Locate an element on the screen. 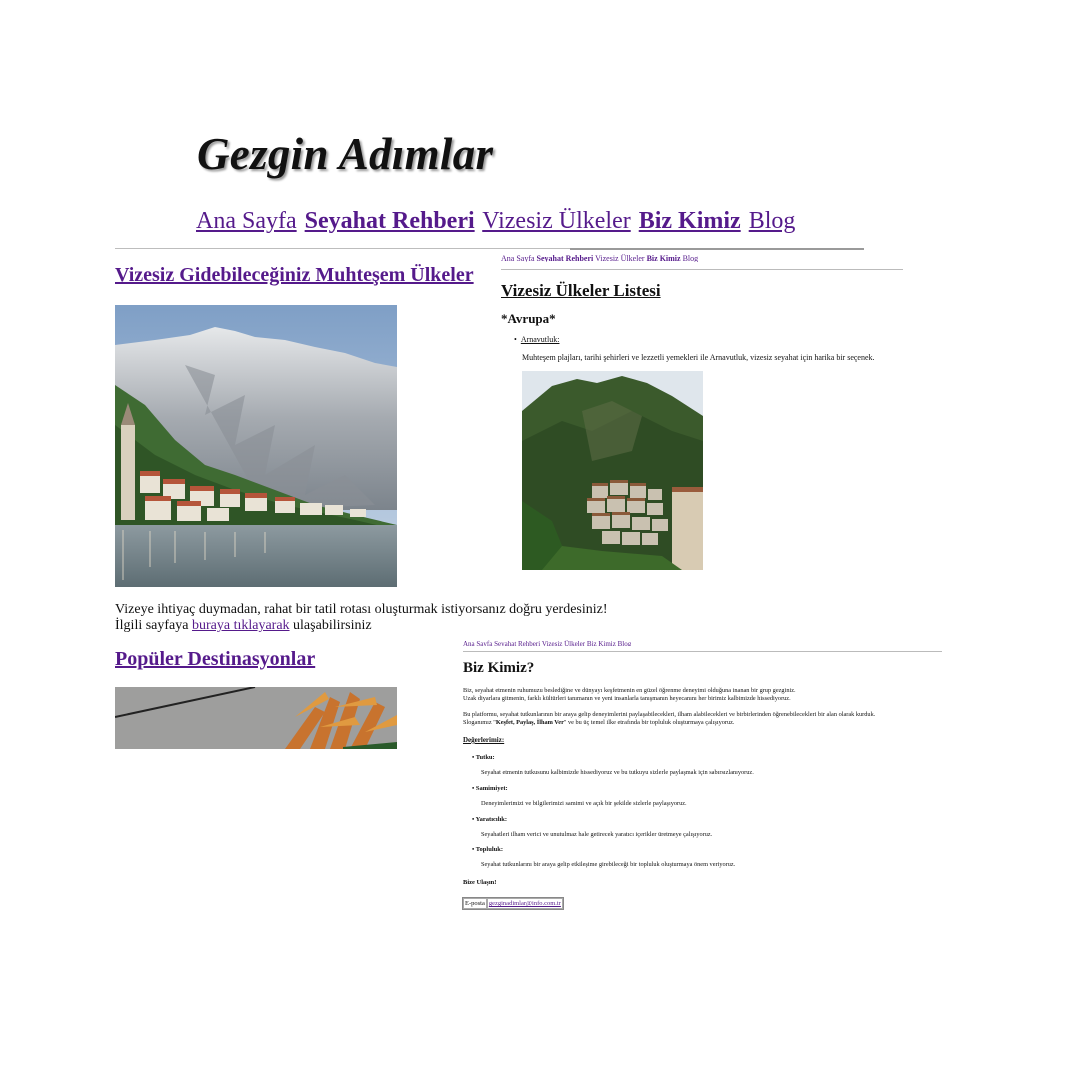  visa-nav-visa-free-link: Vizesiz Ülkeler is located at coordinates (620, 258).